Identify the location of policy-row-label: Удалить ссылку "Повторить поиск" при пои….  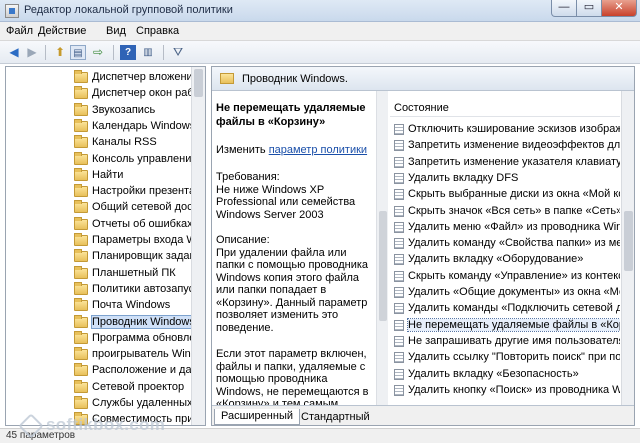
(514, 357).